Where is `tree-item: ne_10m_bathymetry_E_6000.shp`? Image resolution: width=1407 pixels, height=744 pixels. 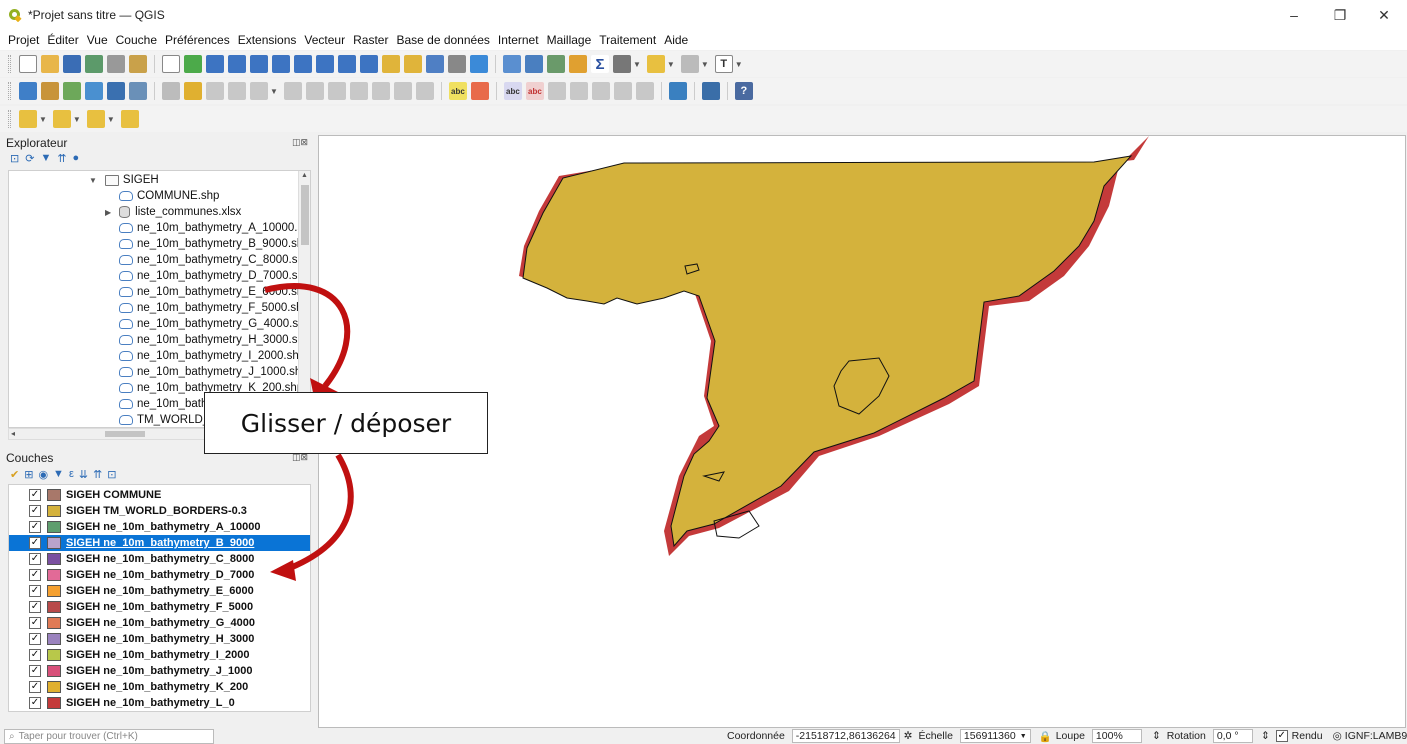
tree-item: ne_10m_bathymetry_E_6000.shp is located at coordinates (214, 292).